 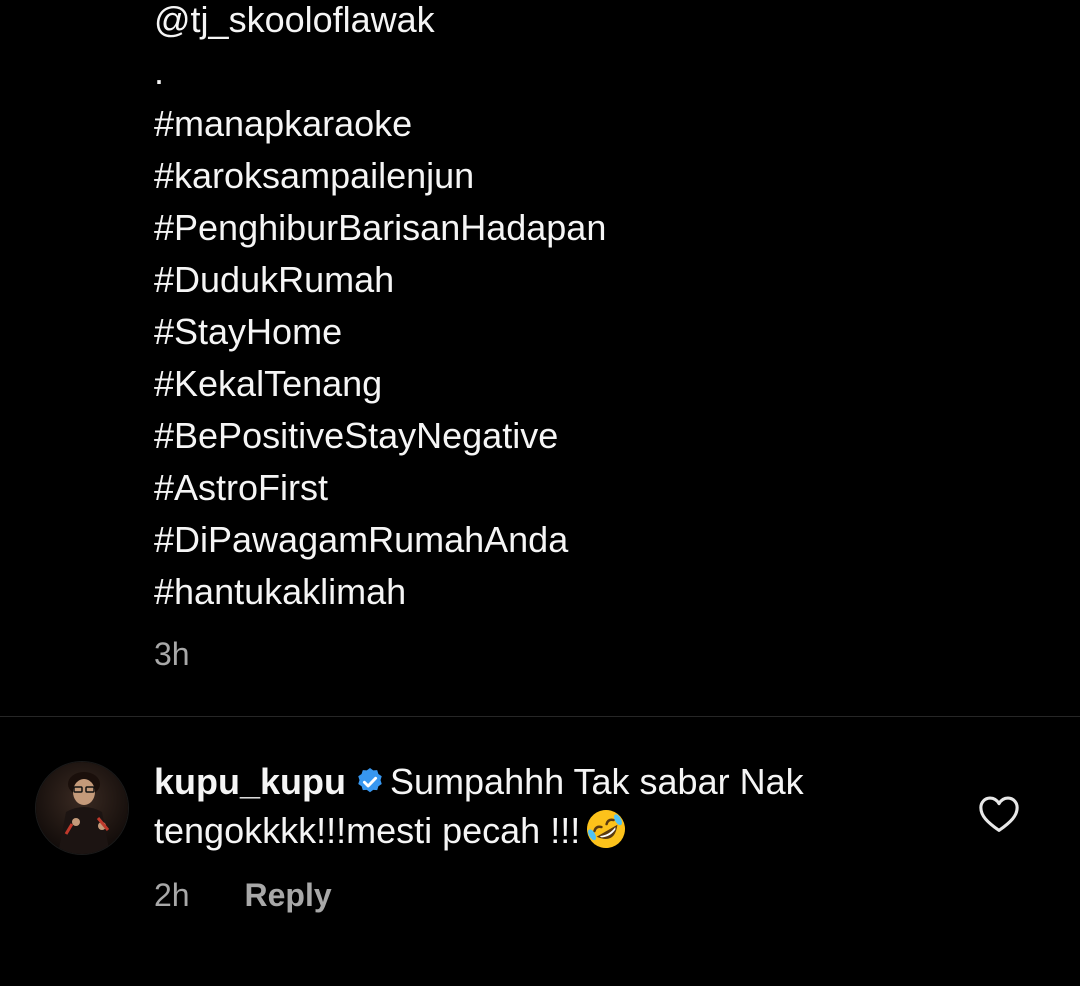 I want to click on comment-meta: 2h Reply, so click(x=243, y=895).